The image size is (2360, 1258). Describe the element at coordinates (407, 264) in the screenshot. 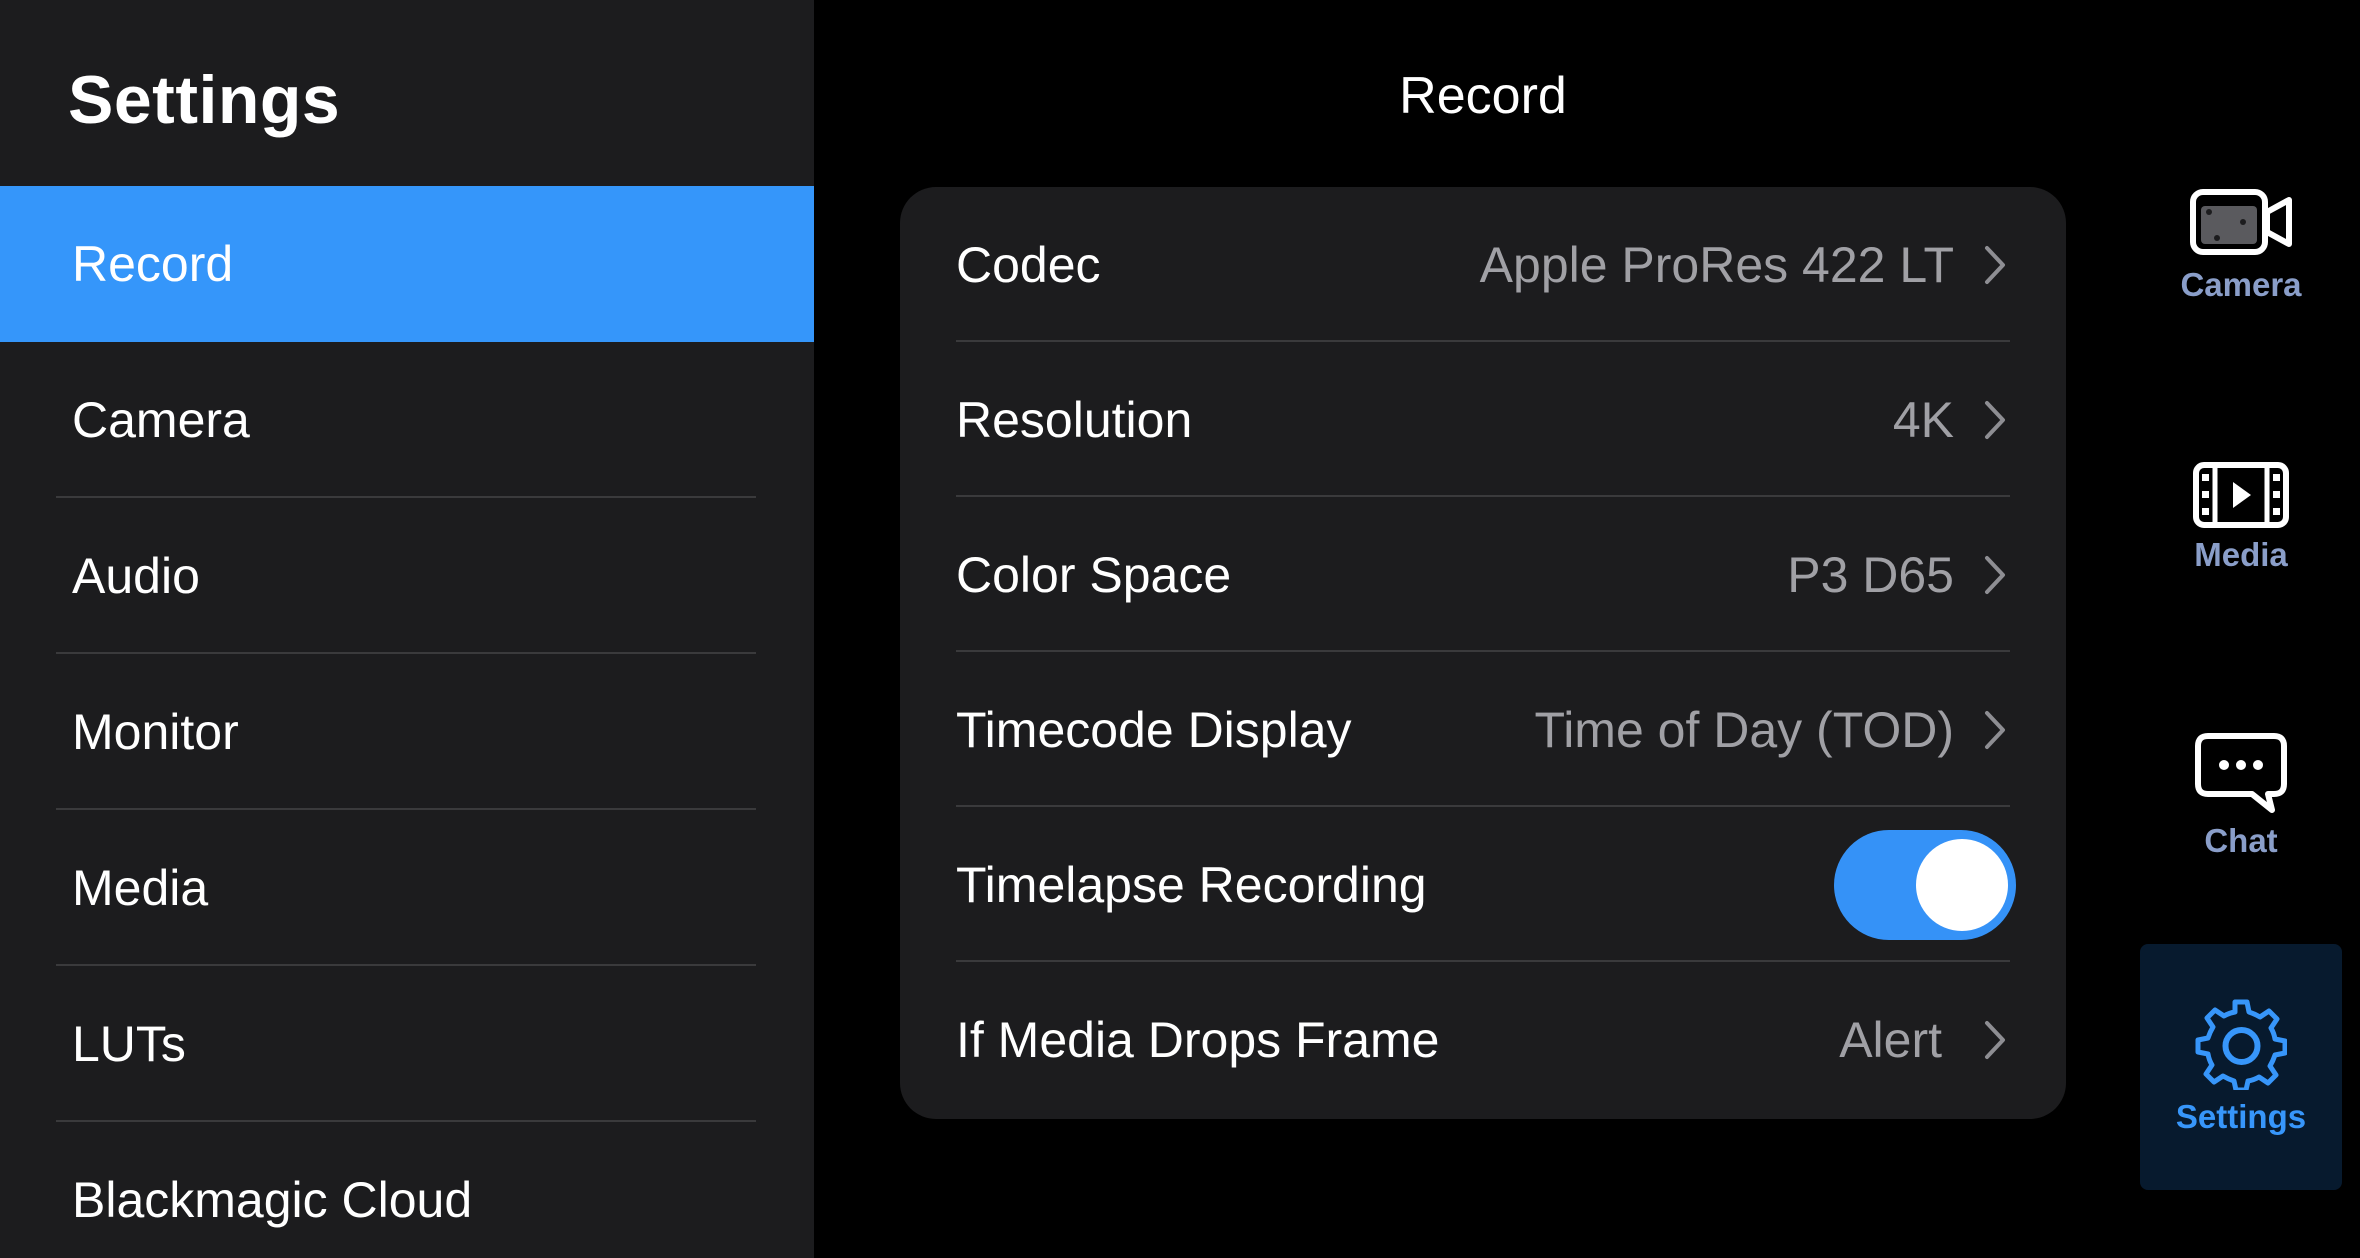

I see `sidebar-item-record: Record` at that location.